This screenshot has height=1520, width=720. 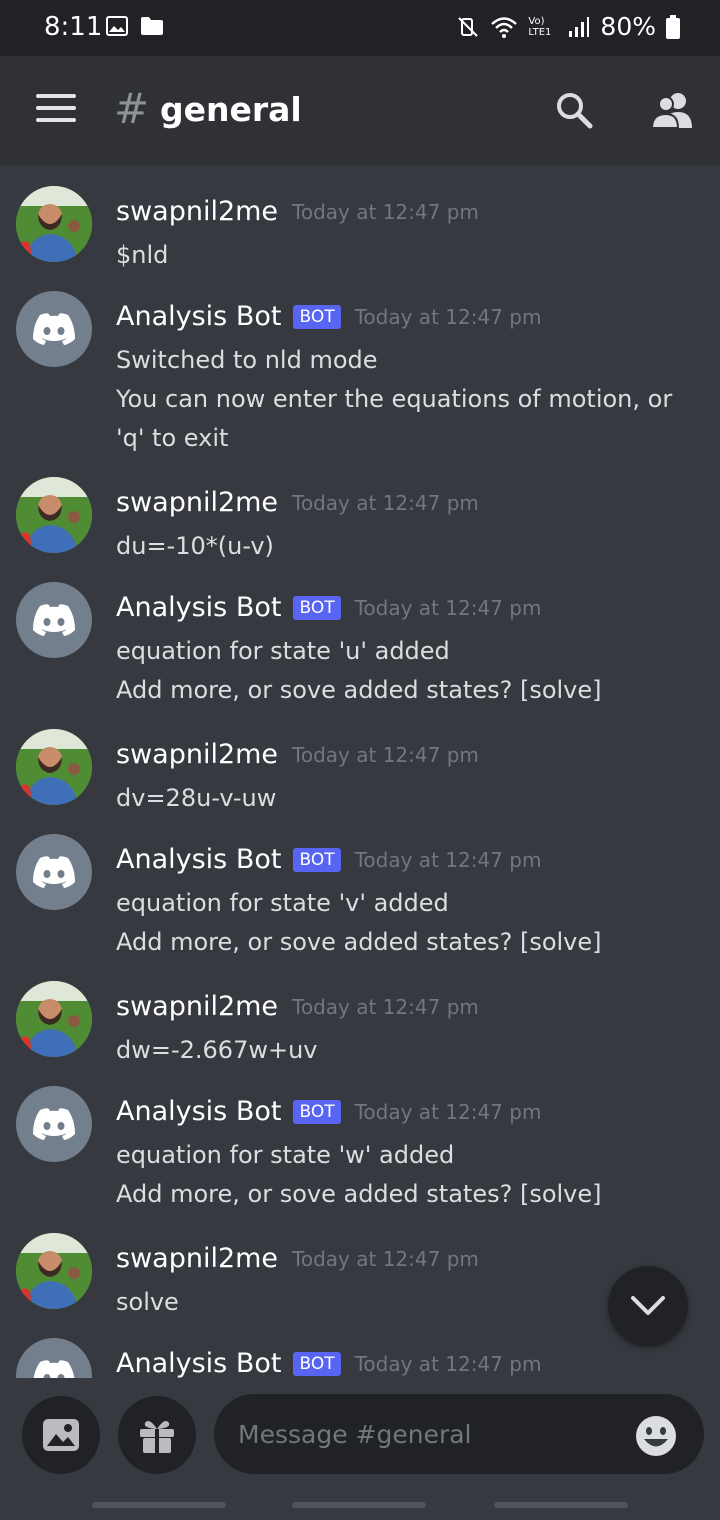 I want to click on channel-header: # general, so click(x=360, y=111).